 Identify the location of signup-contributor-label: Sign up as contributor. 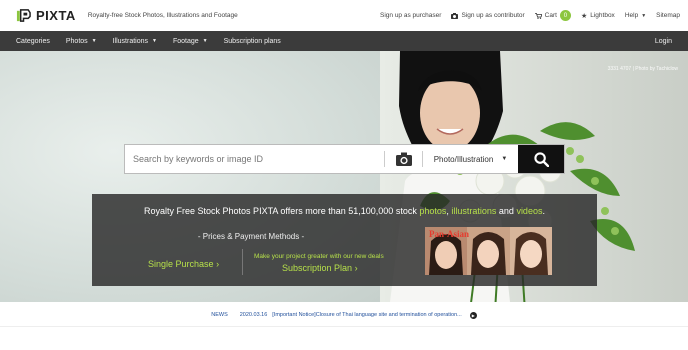
(493, 15).